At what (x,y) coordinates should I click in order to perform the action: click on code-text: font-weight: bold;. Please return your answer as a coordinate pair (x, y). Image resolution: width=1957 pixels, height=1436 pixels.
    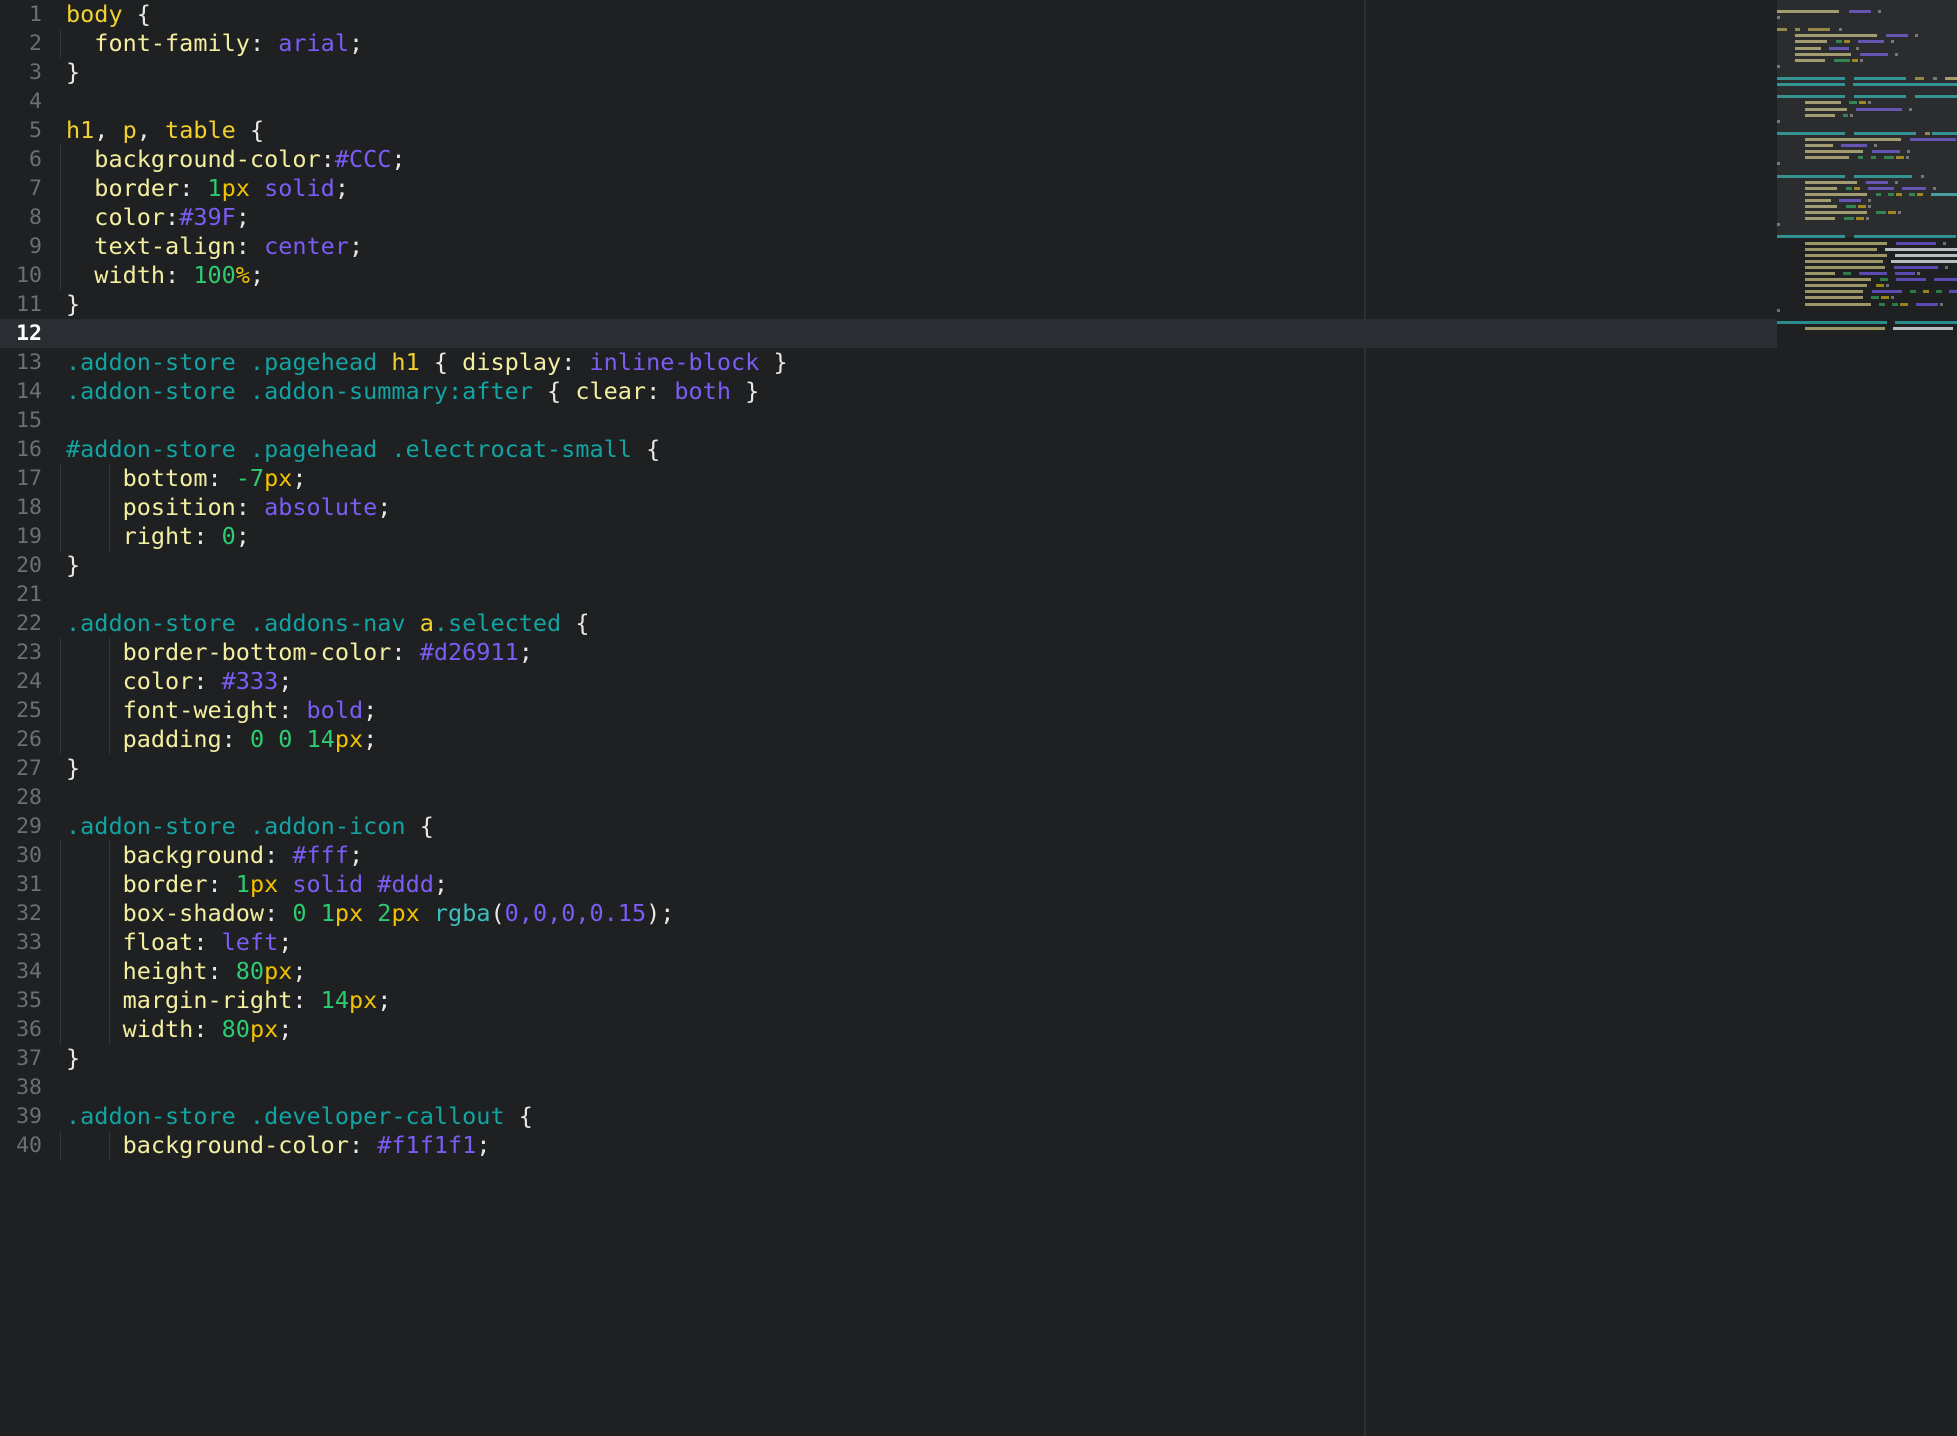
    Looking at the image, I should click on (222, 710).